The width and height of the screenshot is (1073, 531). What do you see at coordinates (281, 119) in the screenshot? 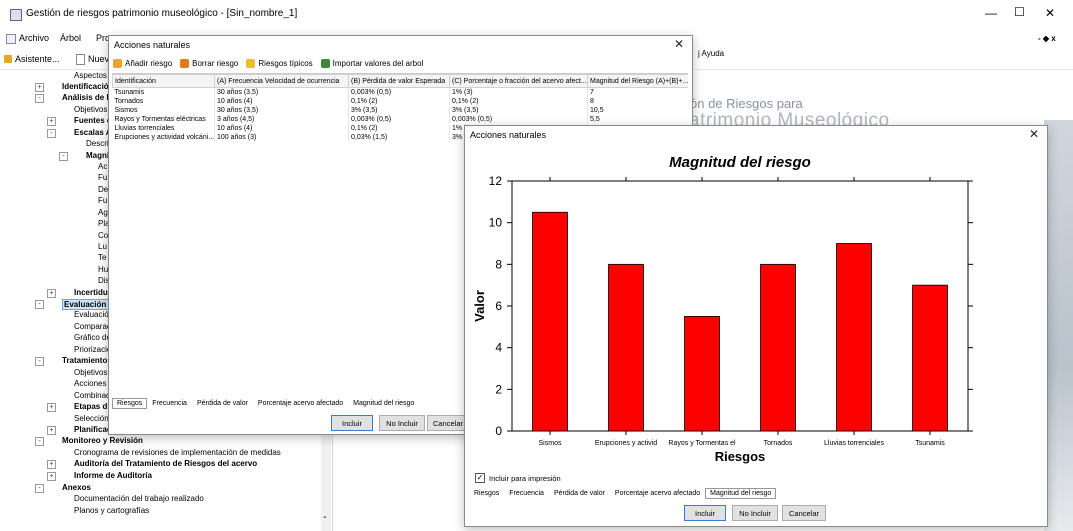
I see `table-cell: 3 años (4,5)` at bounding box center [281, 119].